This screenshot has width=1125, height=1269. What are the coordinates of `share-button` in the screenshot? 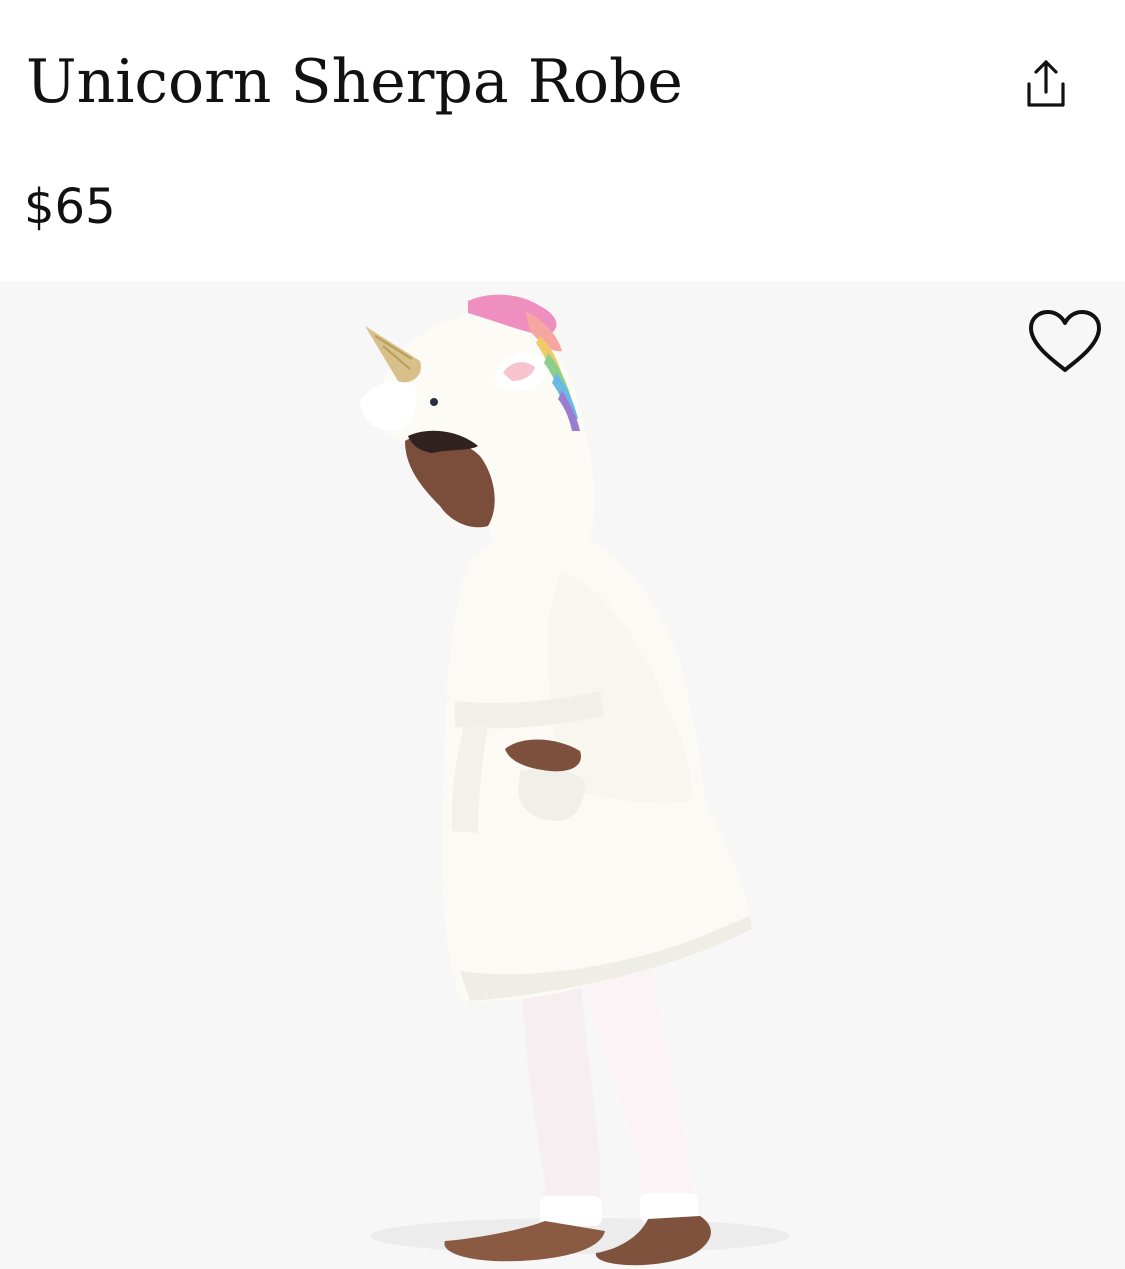 It's located at (1046, 84).